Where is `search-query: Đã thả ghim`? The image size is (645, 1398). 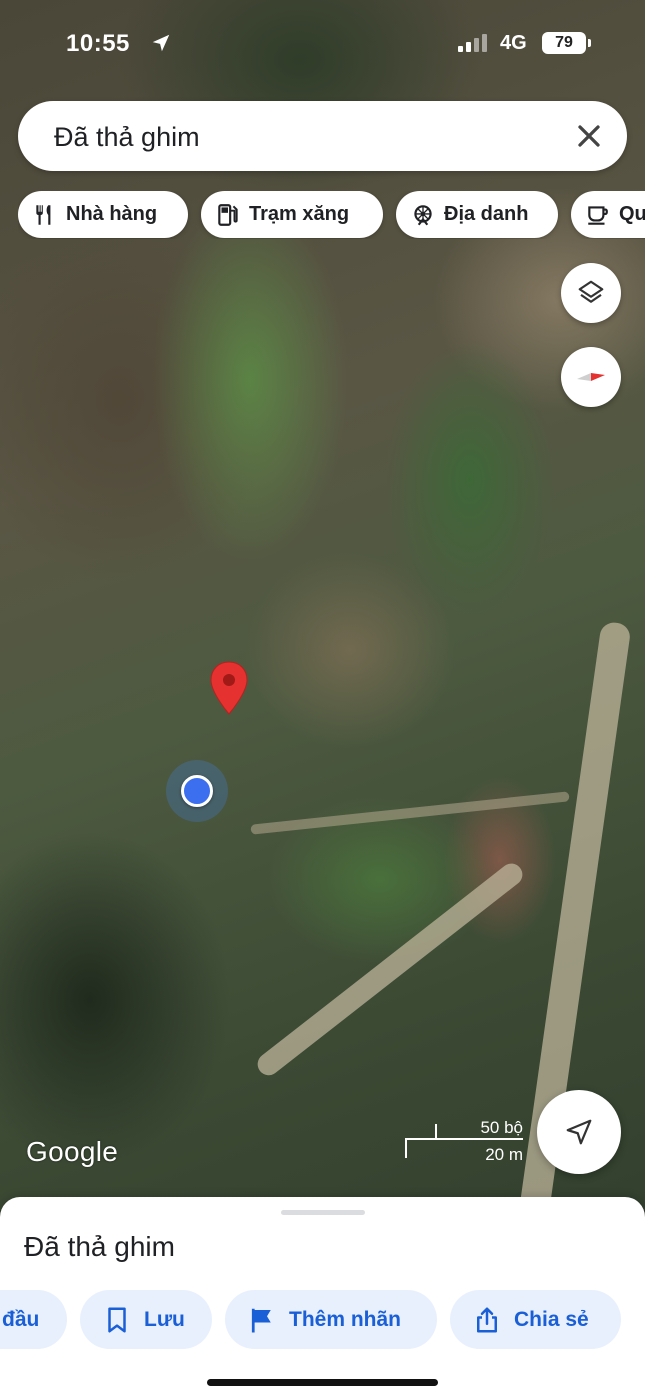 search-query: Đã thả ghim is located at coordinates (127, 137).